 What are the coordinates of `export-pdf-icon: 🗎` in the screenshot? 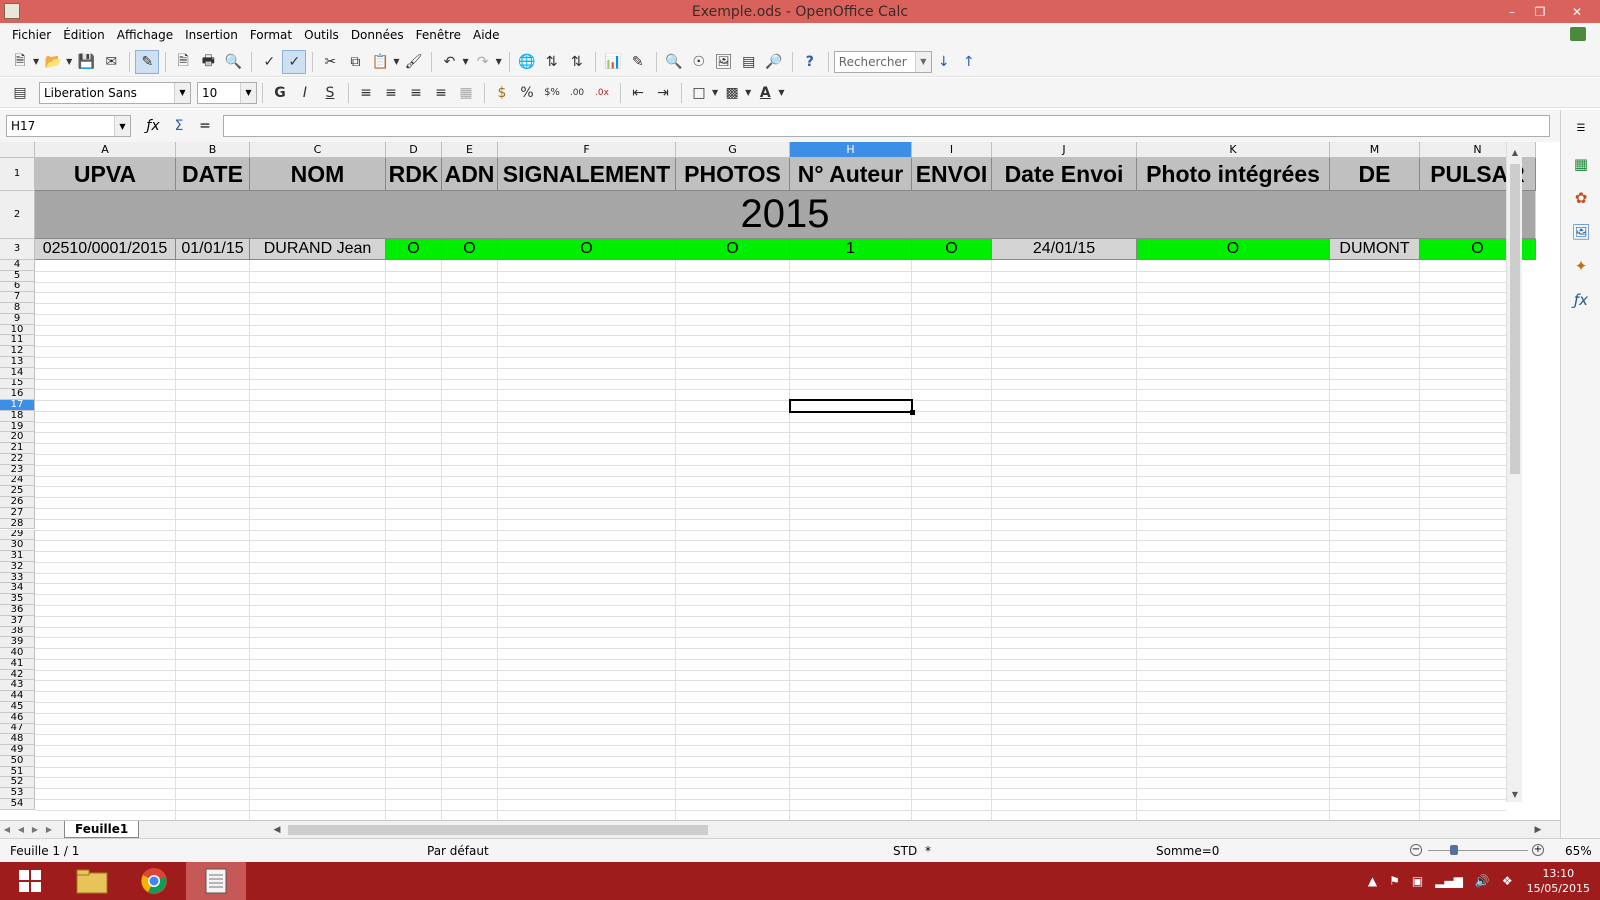 It's located at (183, 62).